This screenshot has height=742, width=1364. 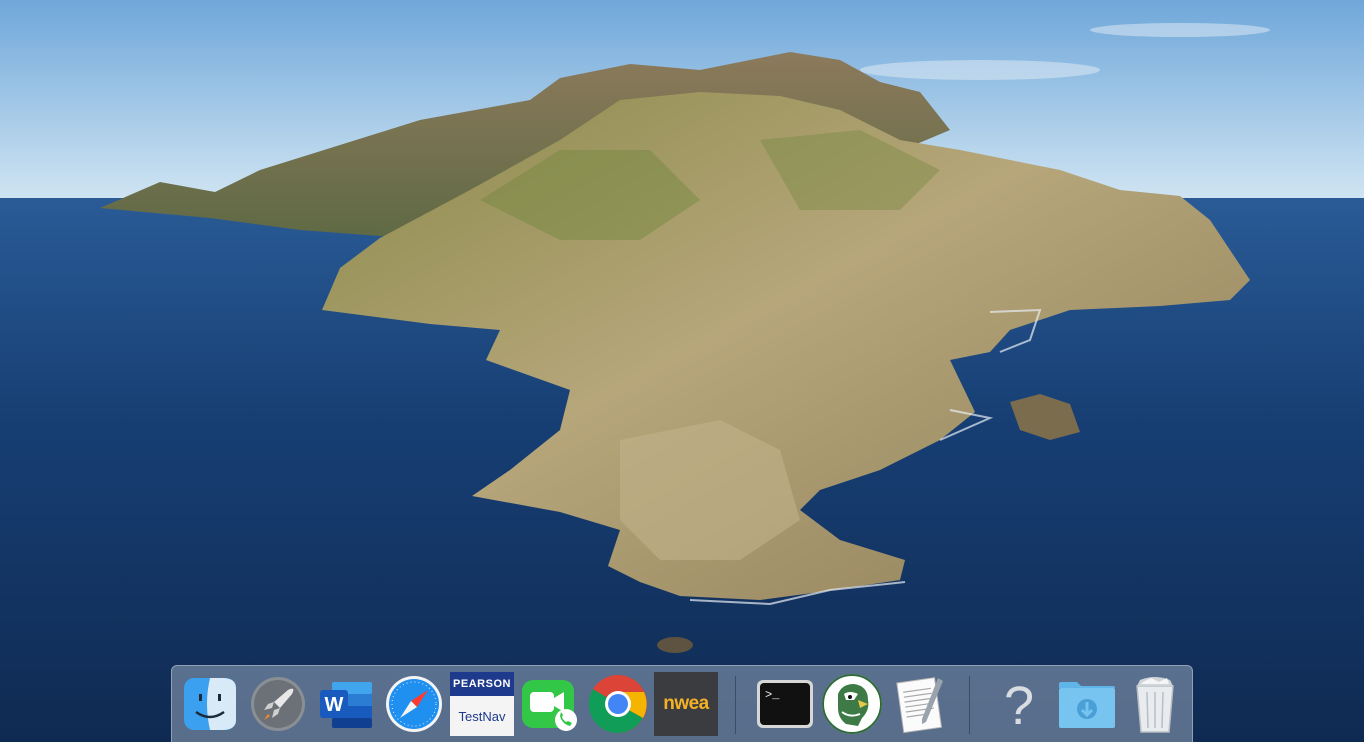 I want to click on question-mark-glyph: ?, so click(x=1019, y=706).